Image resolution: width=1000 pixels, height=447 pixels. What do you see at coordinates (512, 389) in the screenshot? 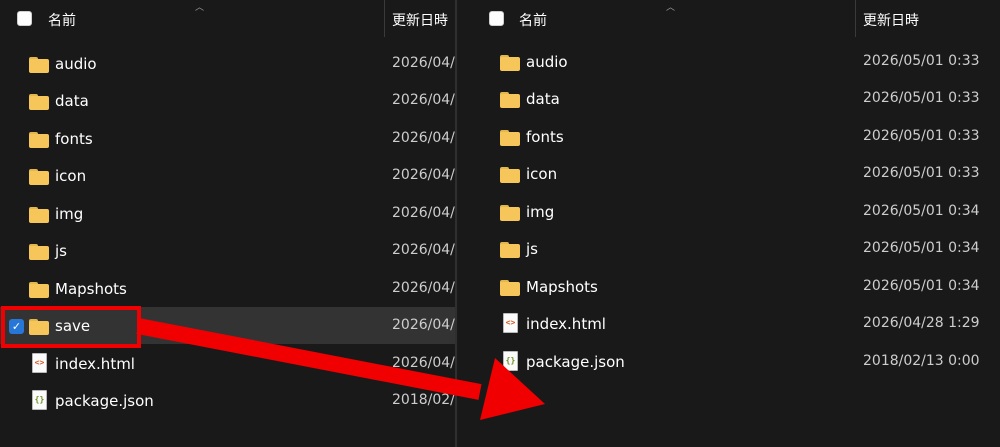
I see `arrow-head` at bounding box center [512, 389].